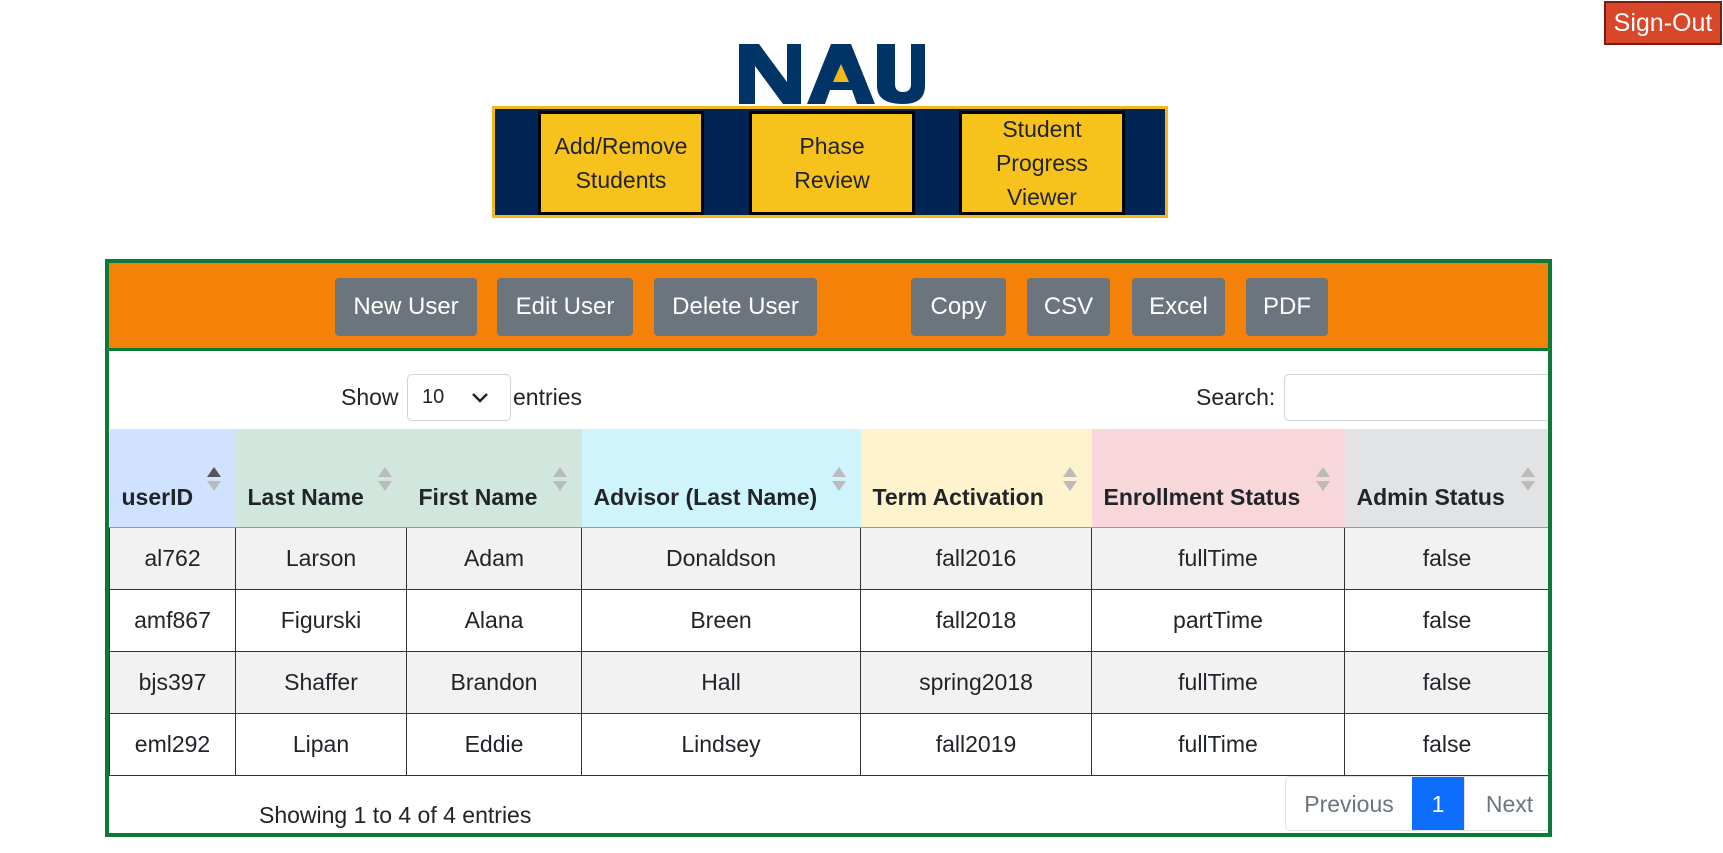 This screenshot has width=1723, height=853. What do you see at coordinates (1218, 478) in the screenshot?
I see `column-header: Enrollment Status` at bounding box center [1218, 478].